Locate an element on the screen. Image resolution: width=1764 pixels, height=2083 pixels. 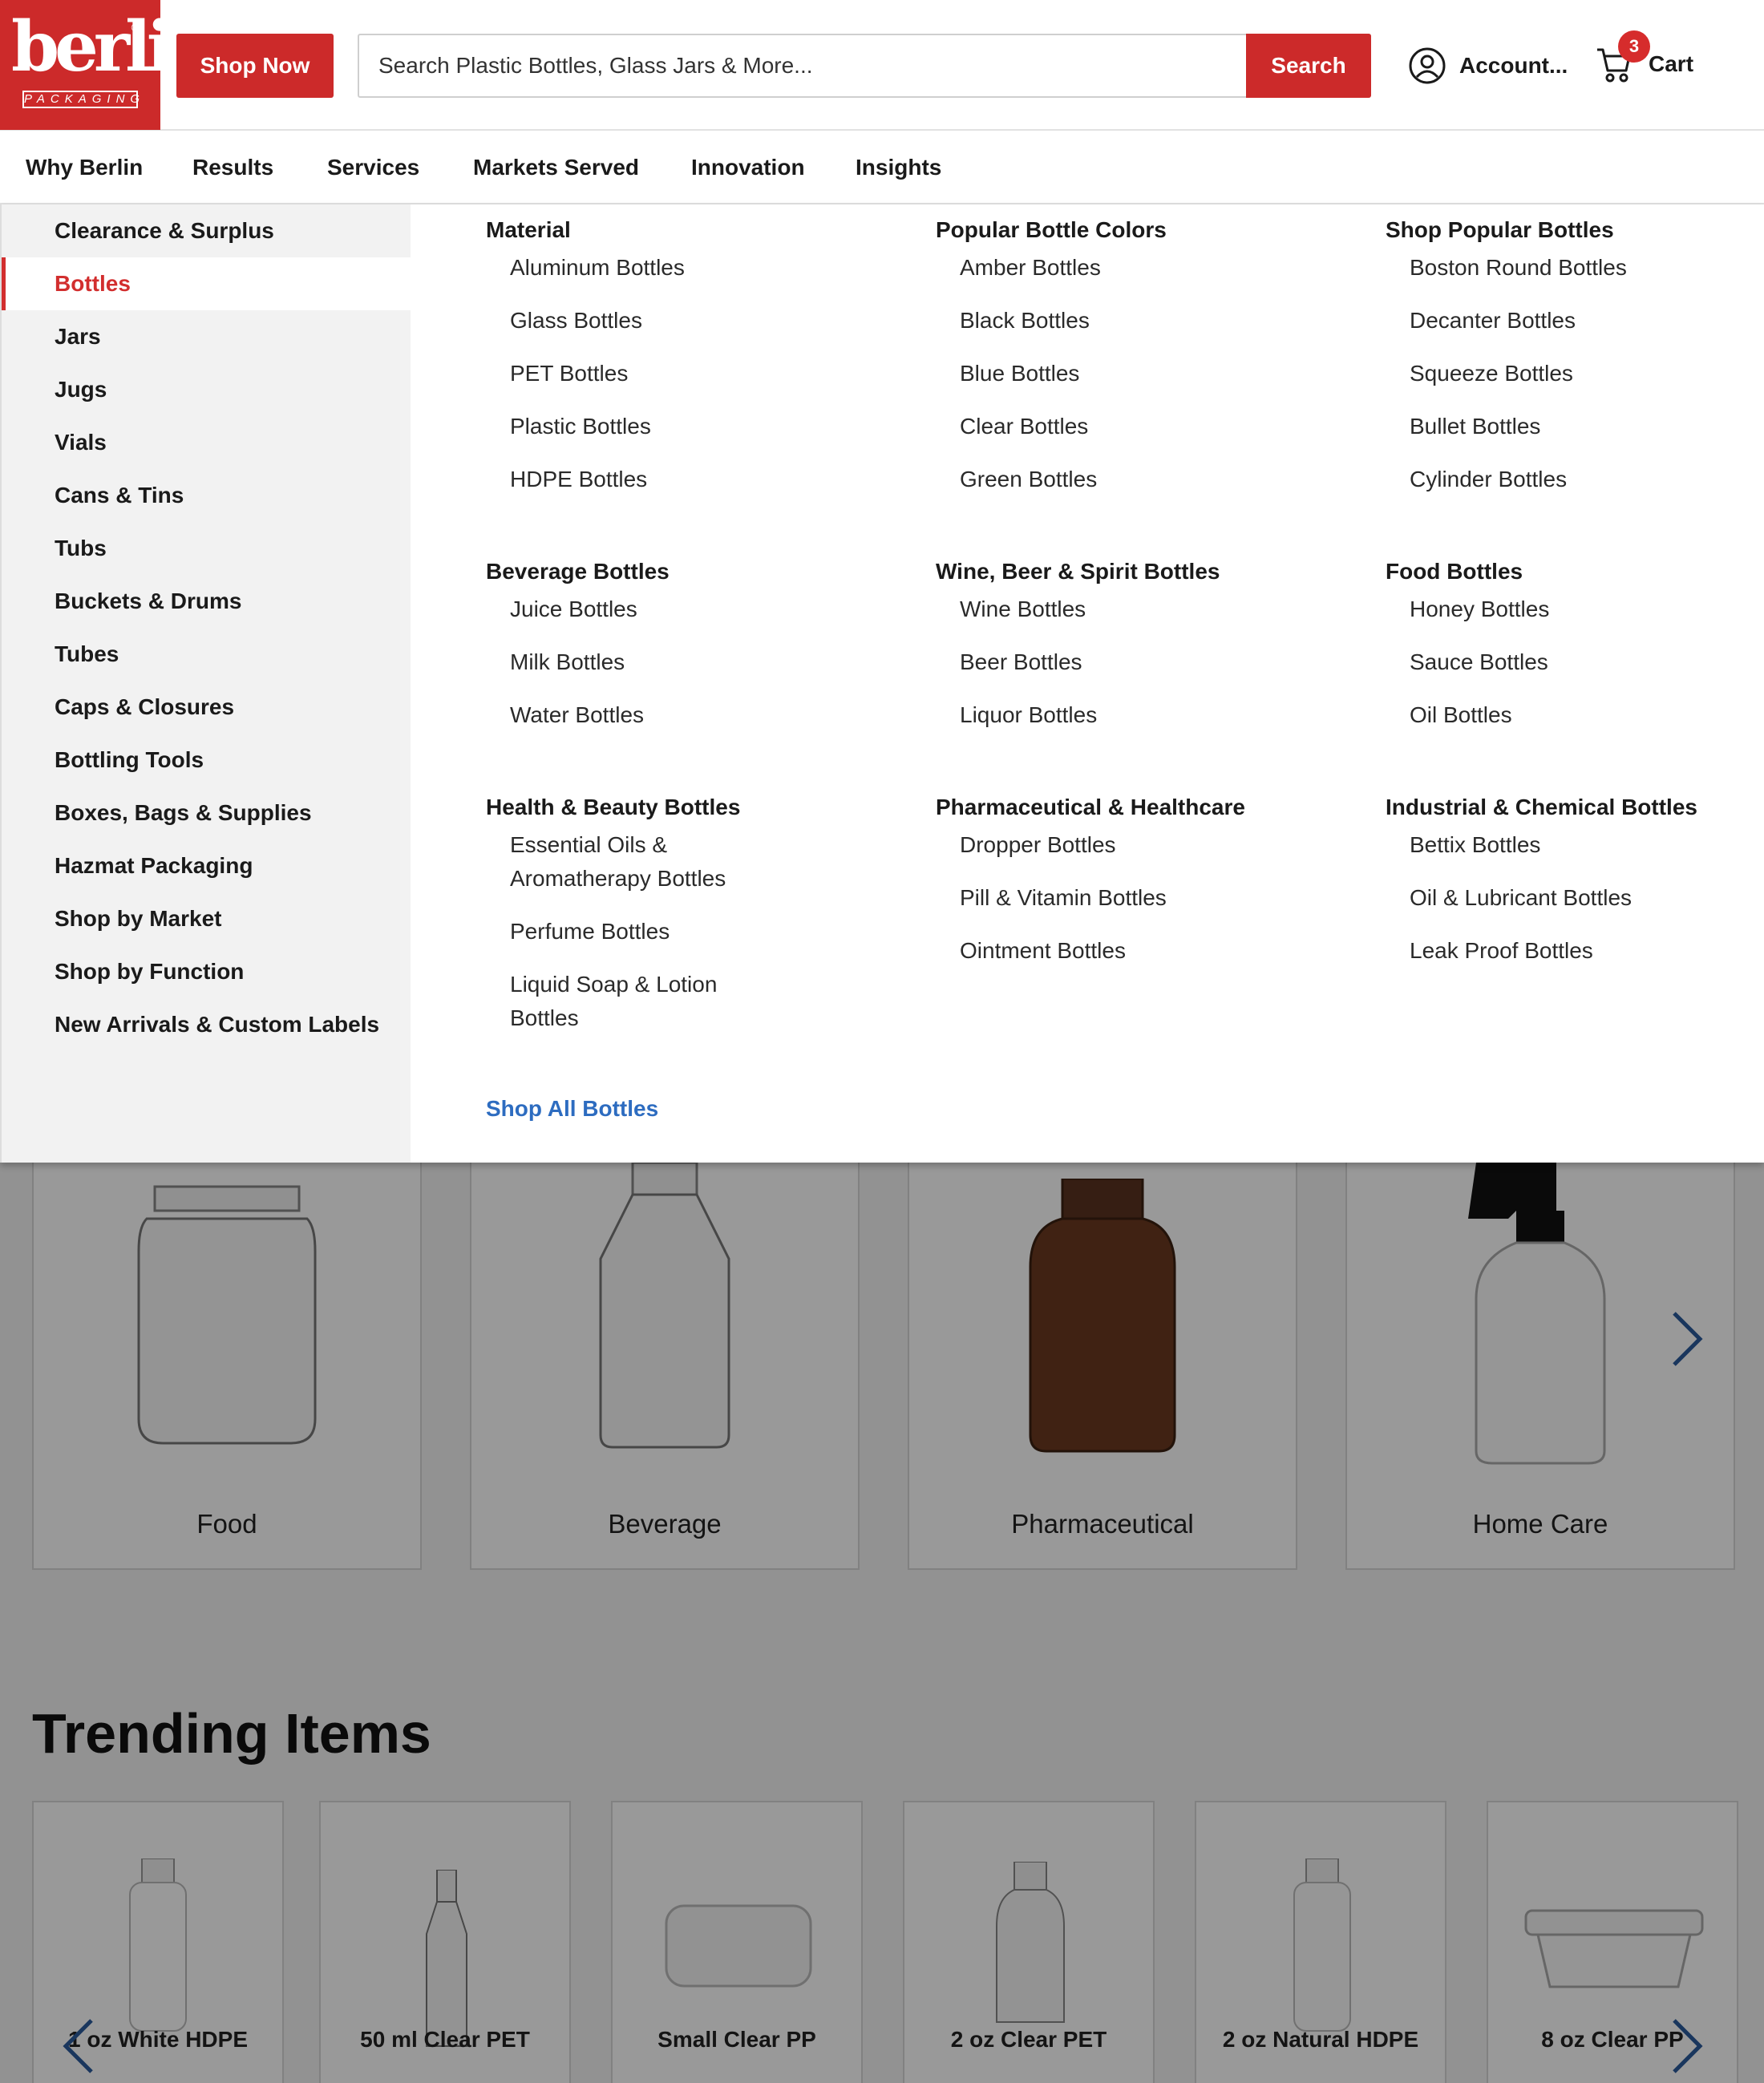
menu-link: Leak Proof Bottles is located at coordinates (1501, 951).